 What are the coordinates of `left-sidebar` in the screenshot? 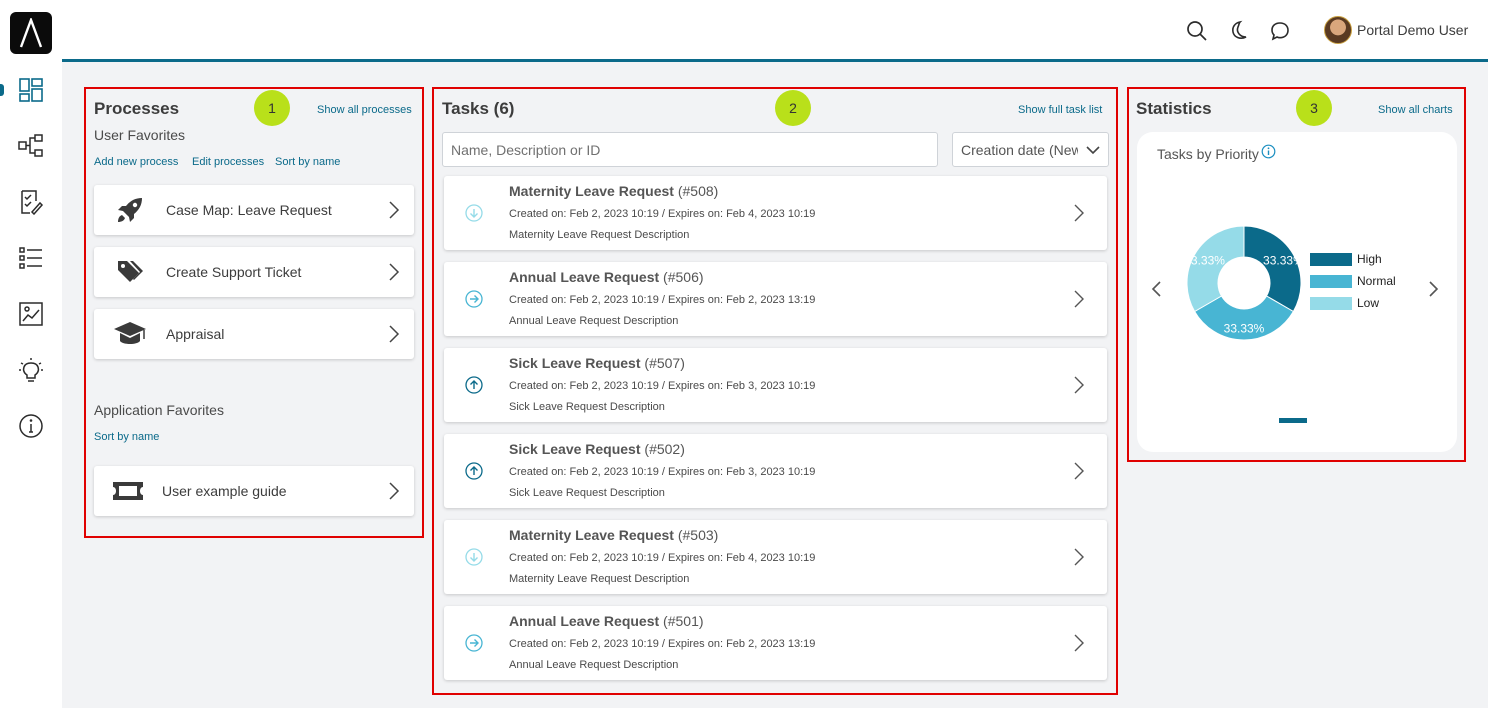 It's located at (31, 354).